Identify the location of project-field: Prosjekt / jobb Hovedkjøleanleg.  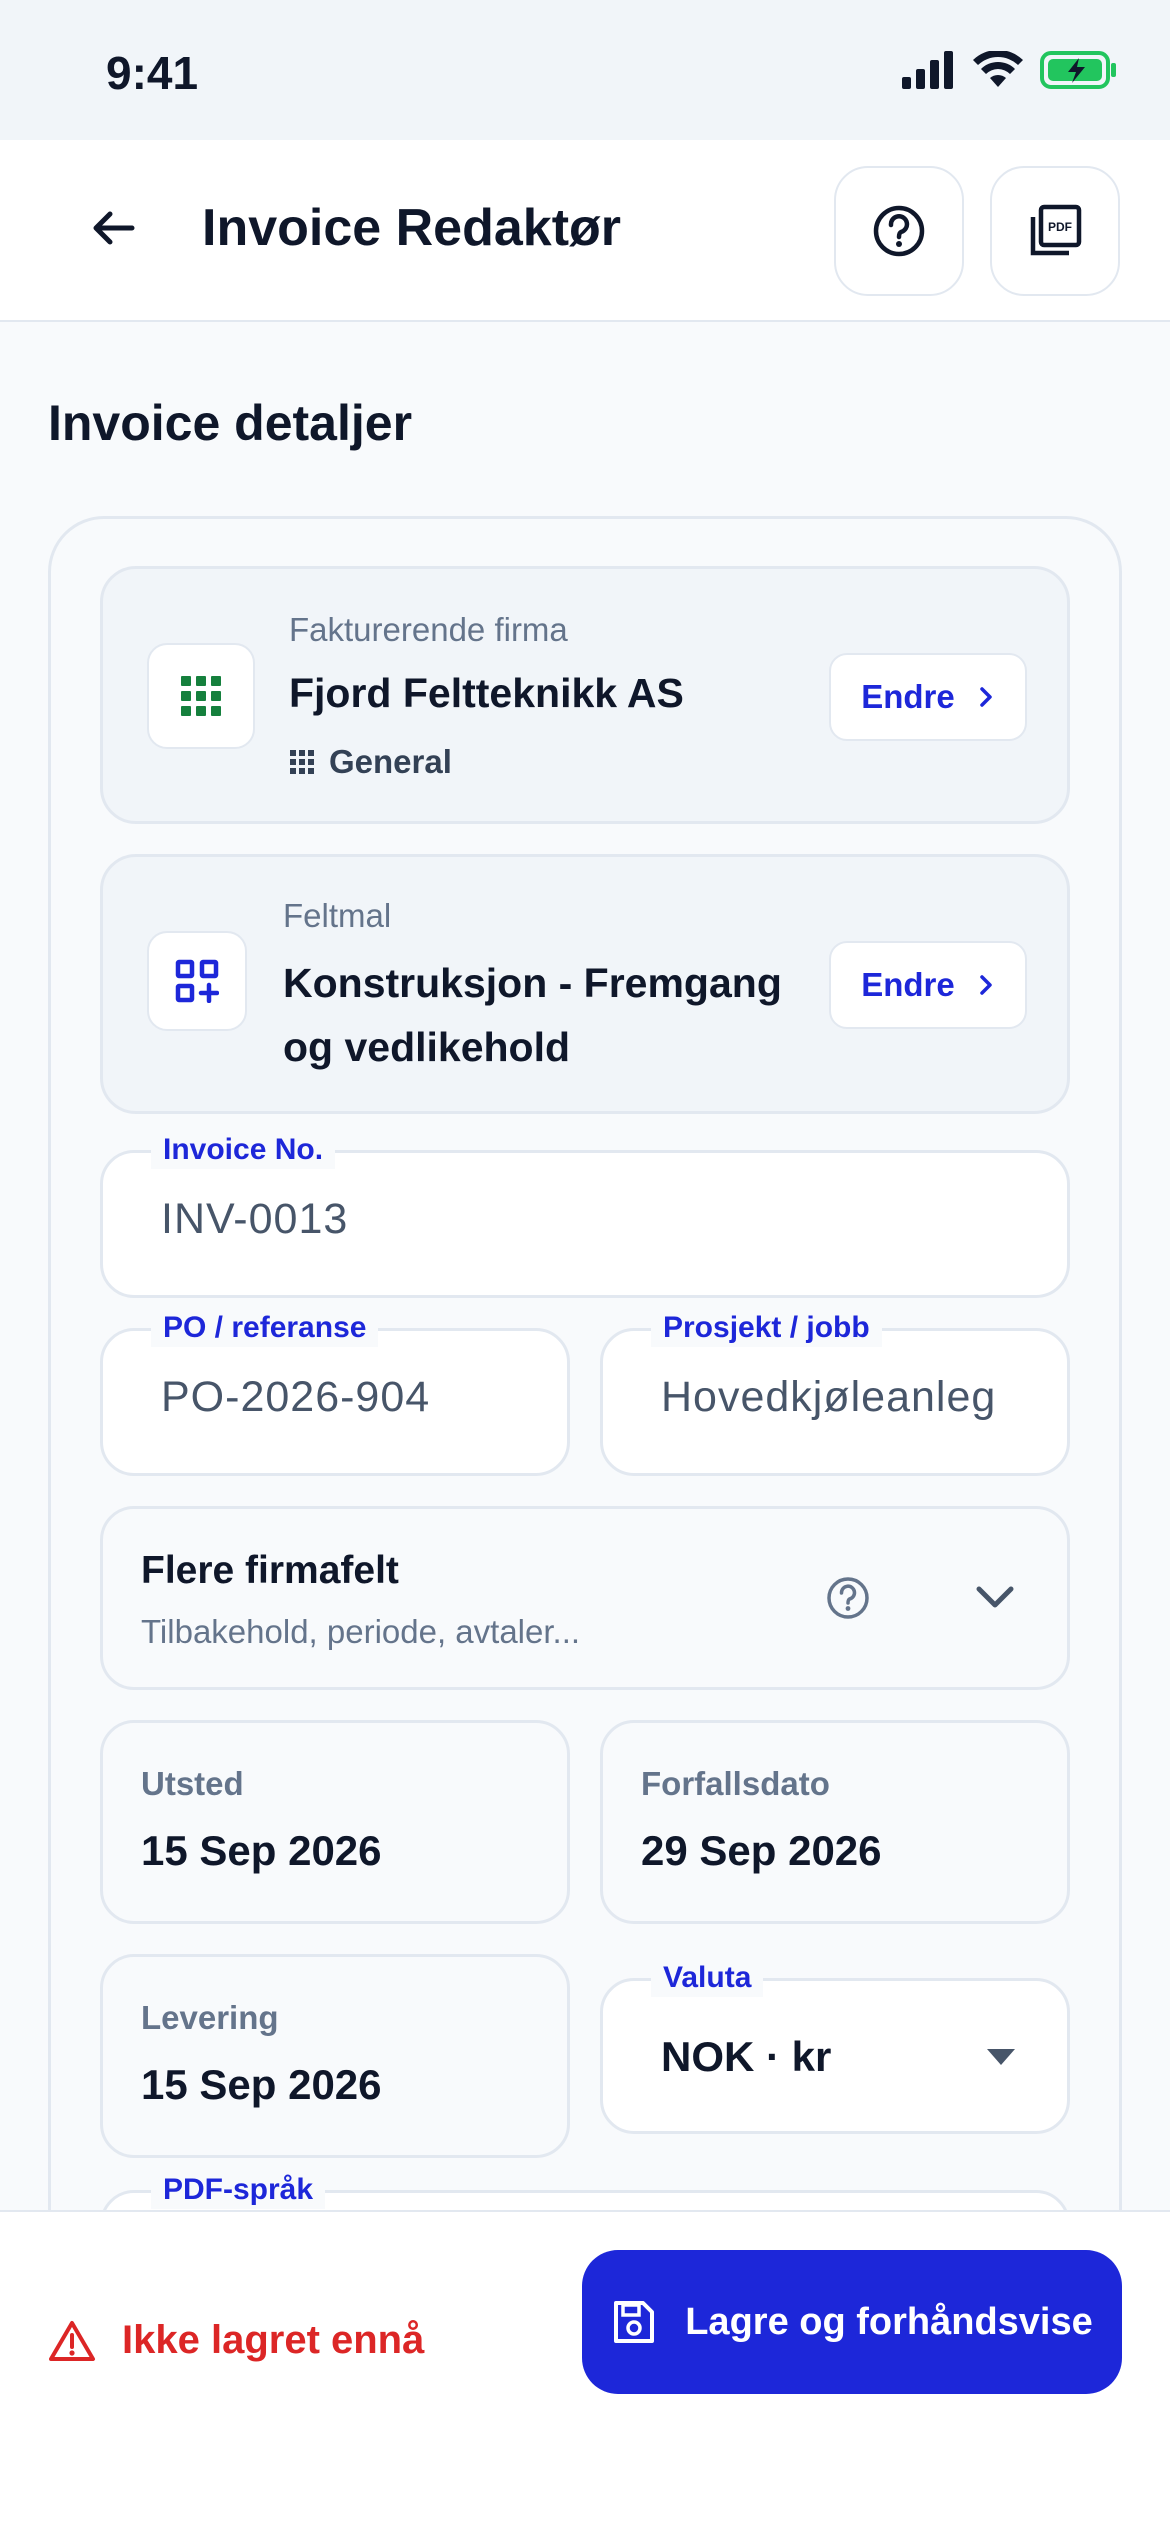
(835, 1392).